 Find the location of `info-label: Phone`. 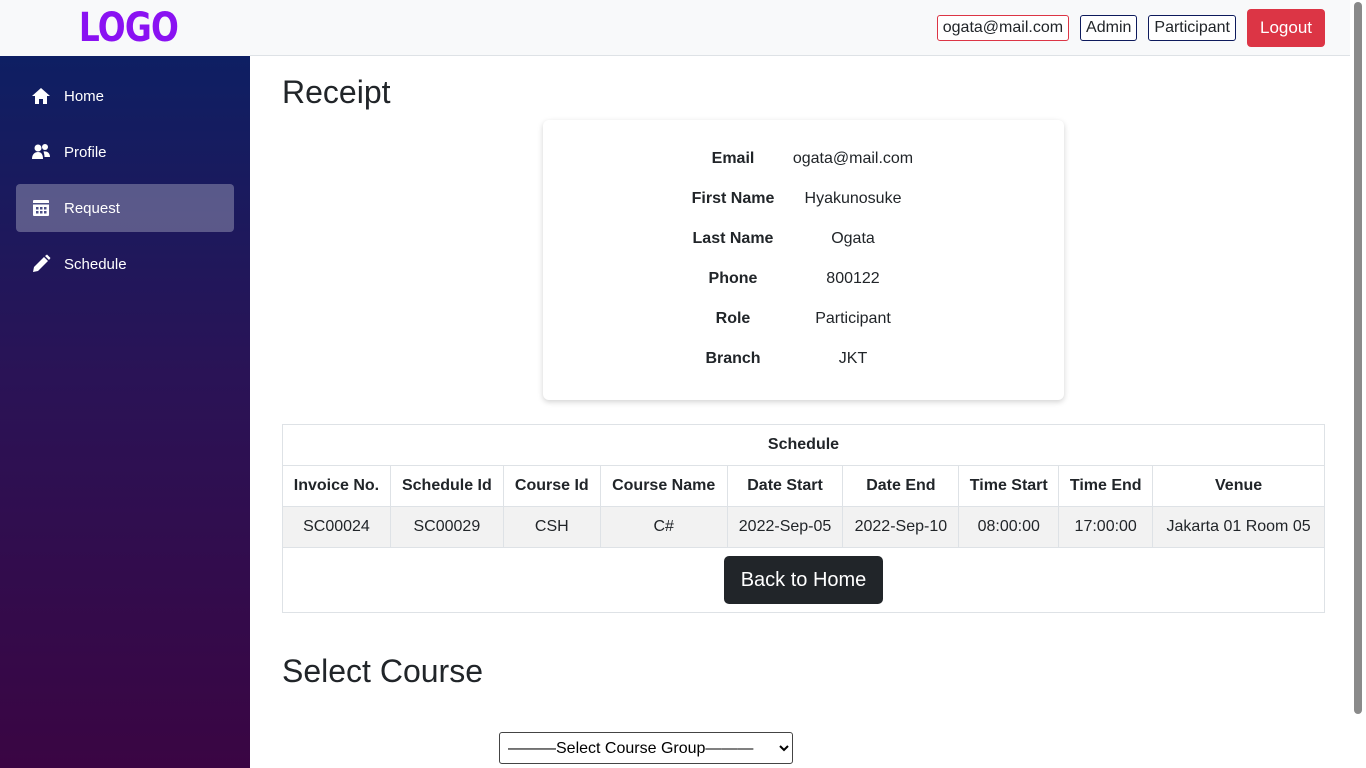

info-label: Phone is located at coordinates (733, 278).